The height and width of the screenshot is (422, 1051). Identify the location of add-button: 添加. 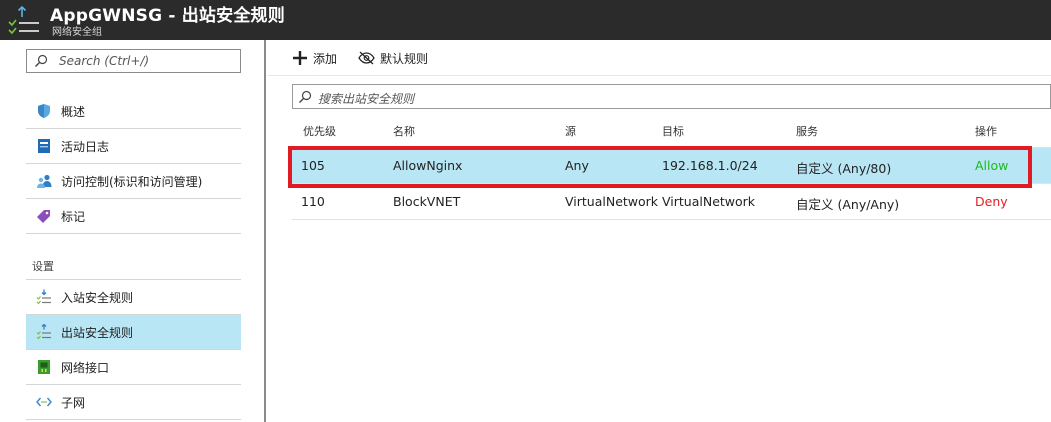
(314, 58).